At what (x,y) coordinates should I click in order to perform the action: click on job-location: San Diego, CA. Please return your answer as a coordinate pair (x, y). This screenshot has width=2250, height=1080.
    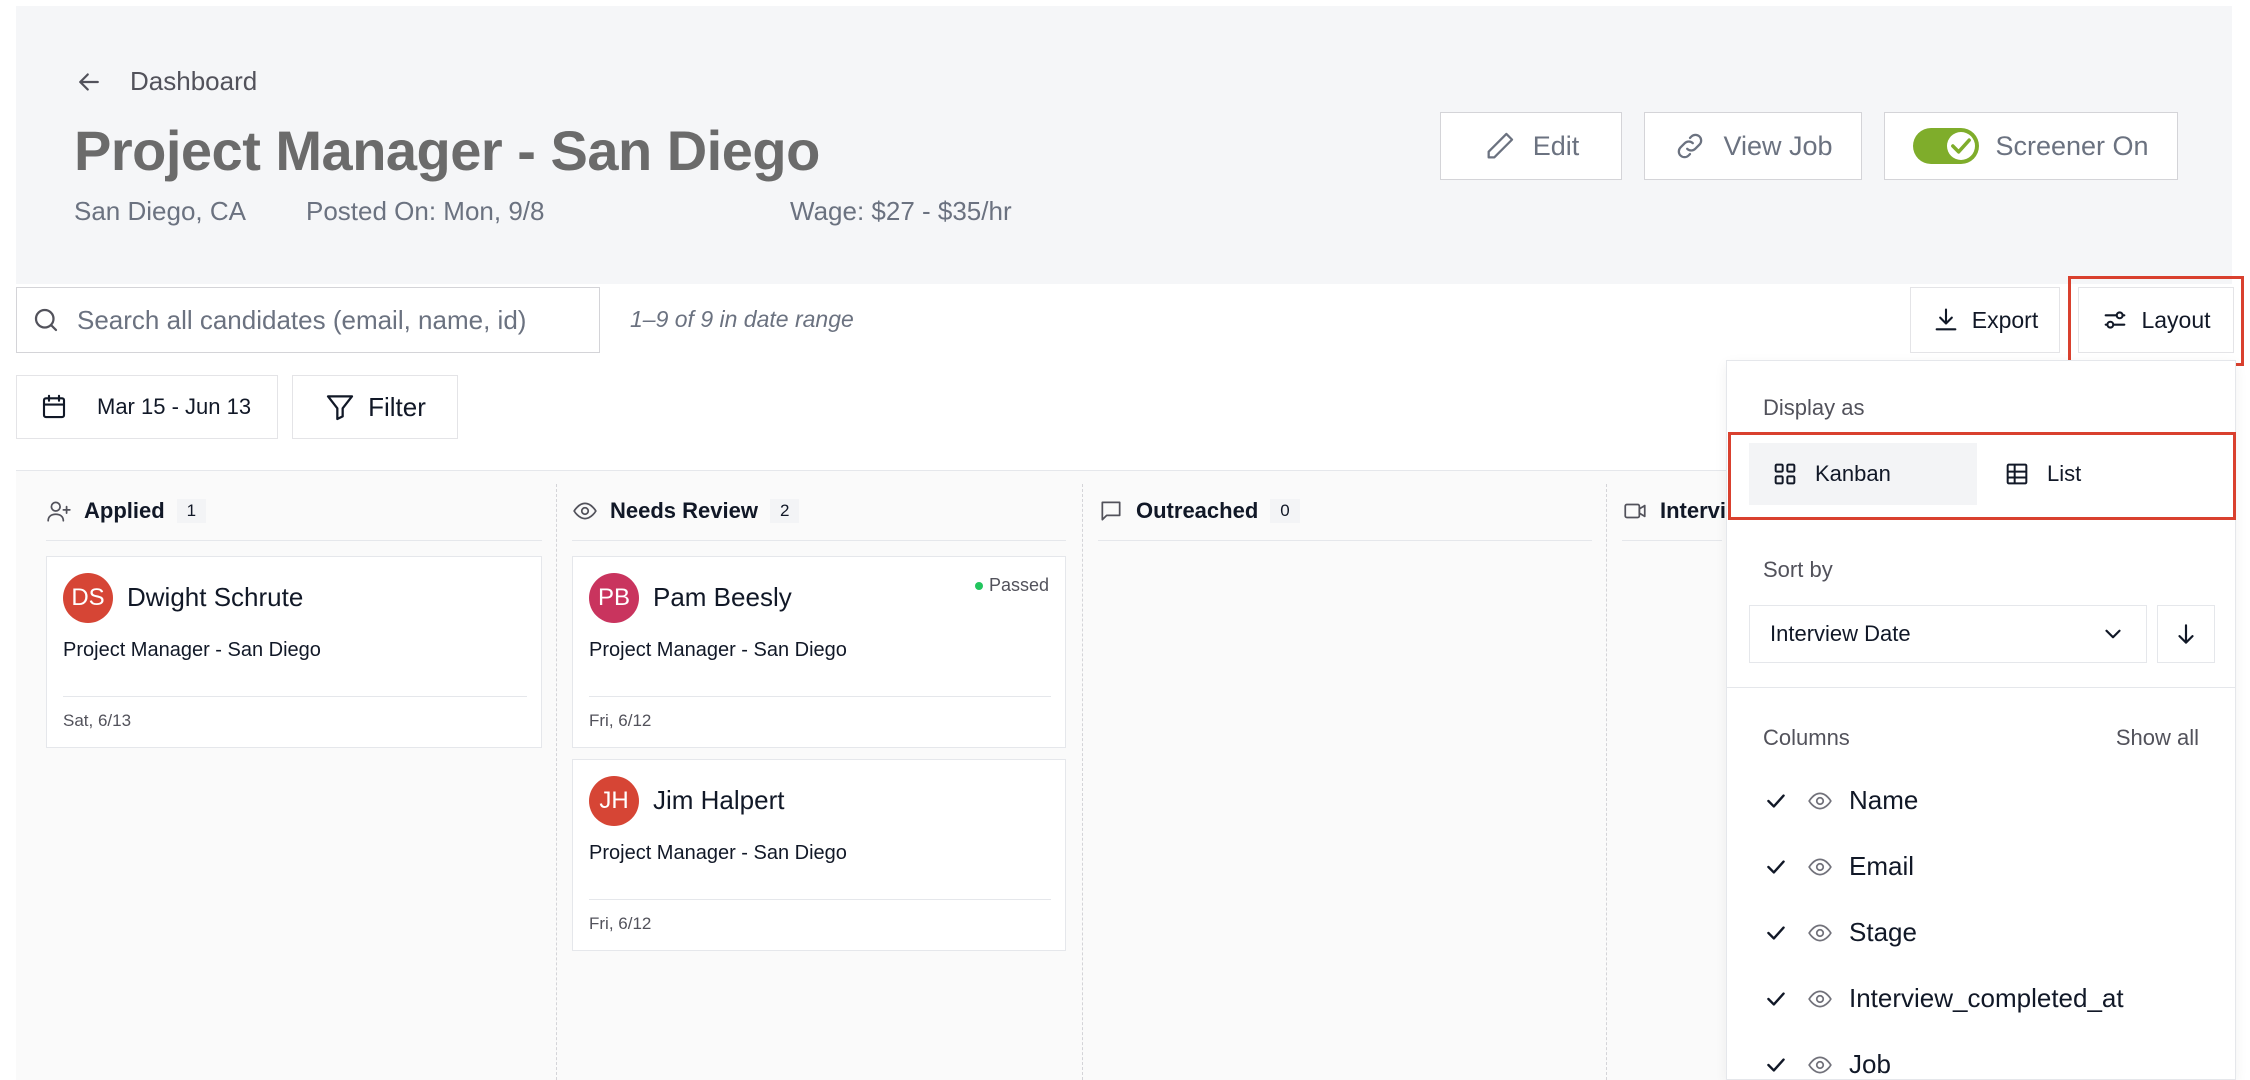
    Looking at the image, I should click on (160, 211).